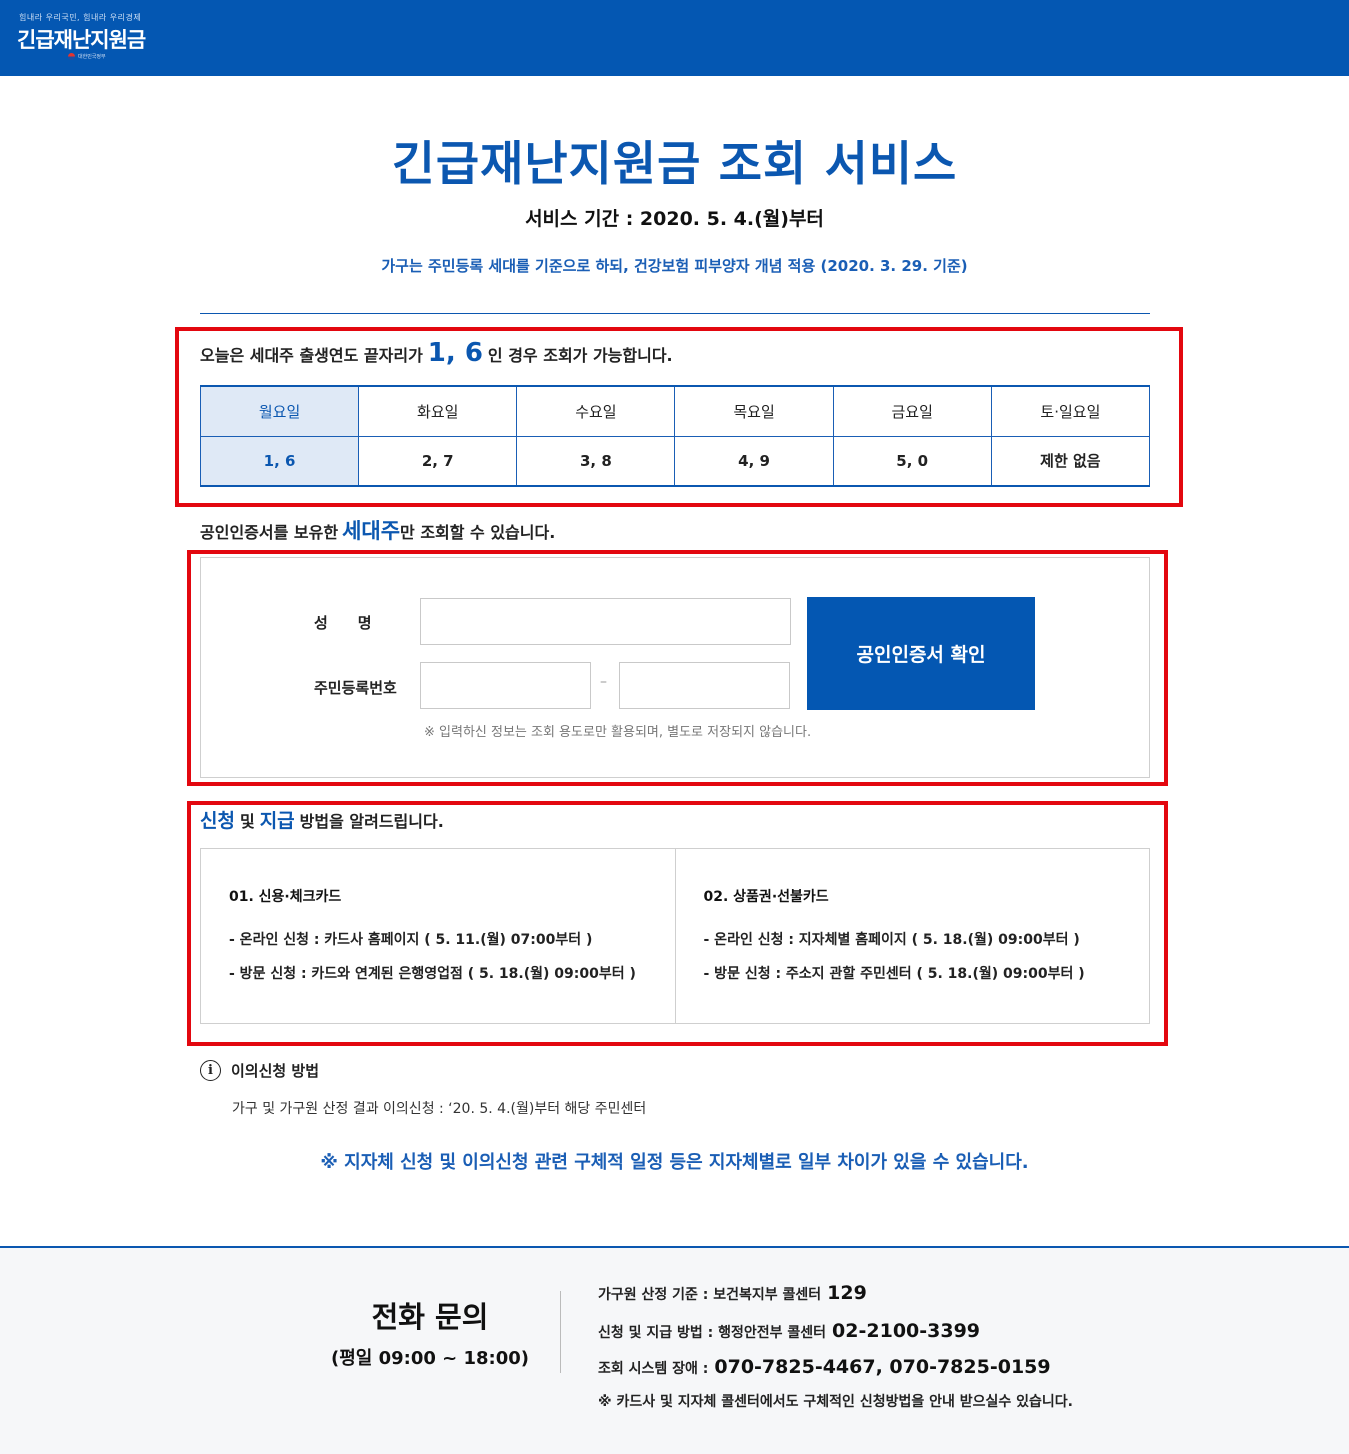 The height and width of the screenshot is (1454, 1349). I want to click on schedule-digits-mon: 1, 6, so click(279, 461).